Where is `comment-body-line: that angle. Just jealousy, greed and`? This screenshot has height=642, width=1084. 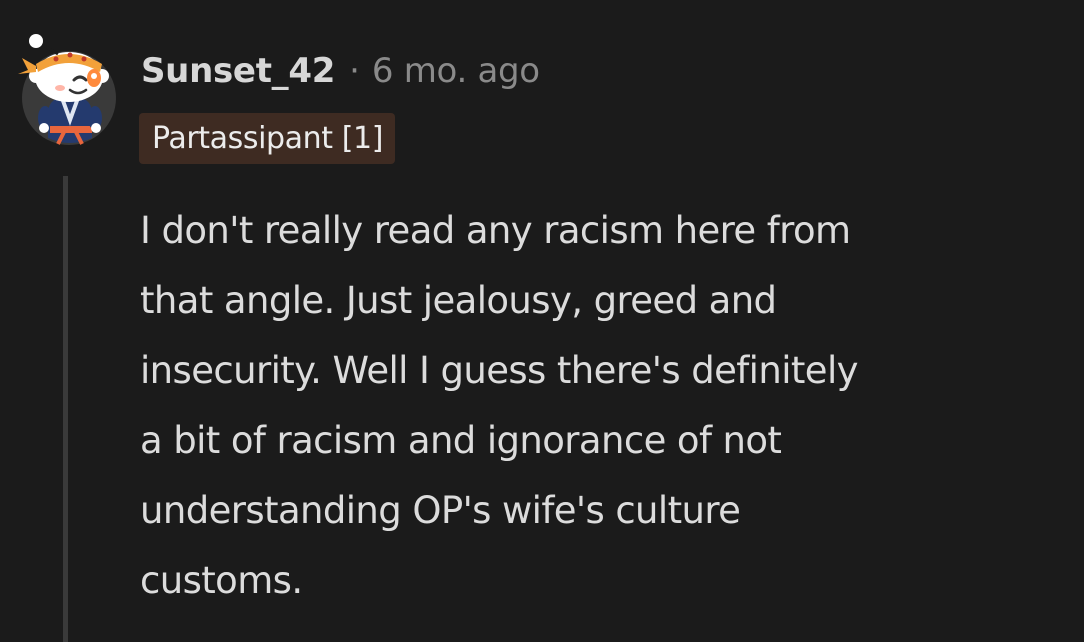 comment-body-line: that angle. Just jealousy, greed and is located at coordinates (458, 300).